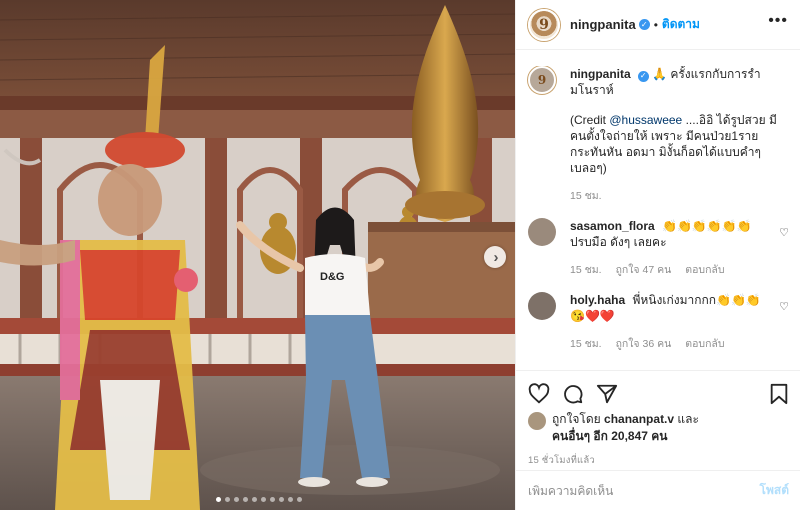 This screenshot has height=510, width=800. I want to click on carousel-indicator, so click(259, 499).